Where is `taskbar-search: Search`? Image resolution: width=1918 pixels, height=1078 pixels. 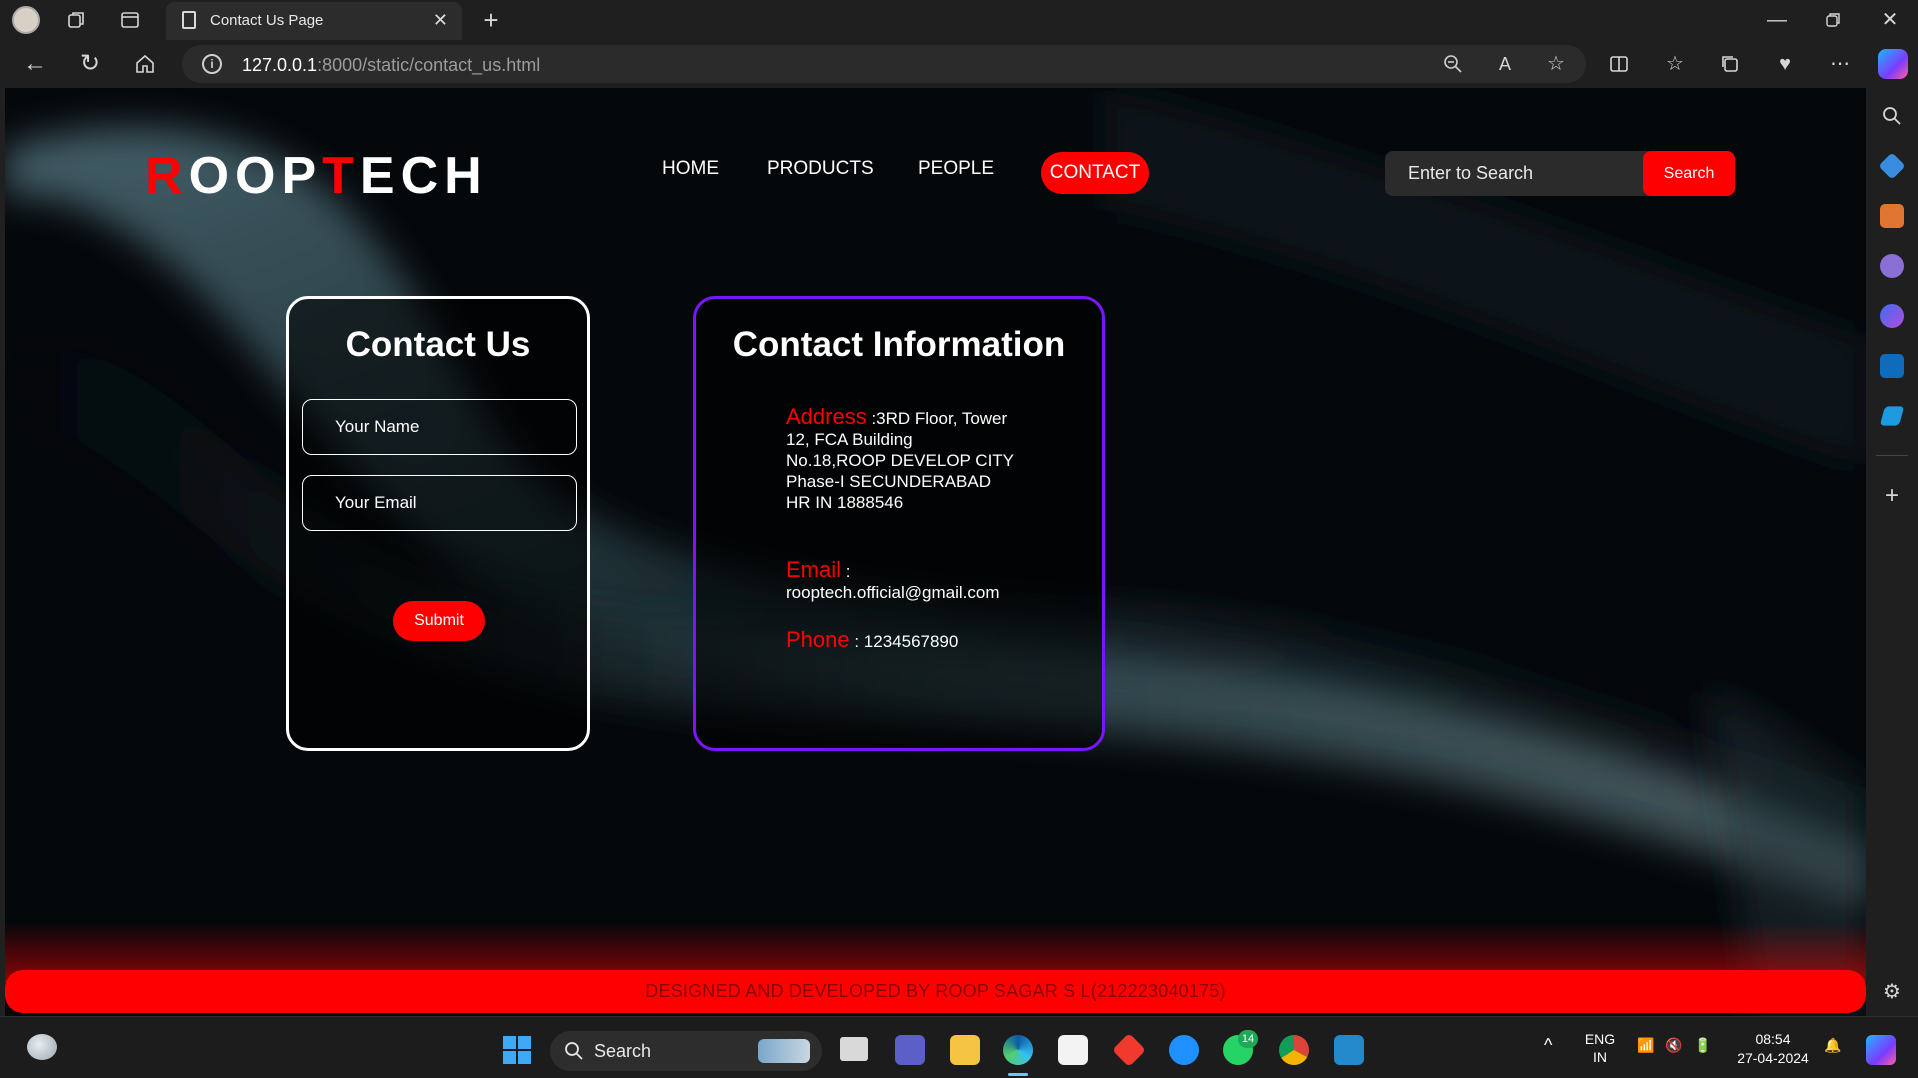 taskbar-search: Search is located at coordinates (686, 1051).